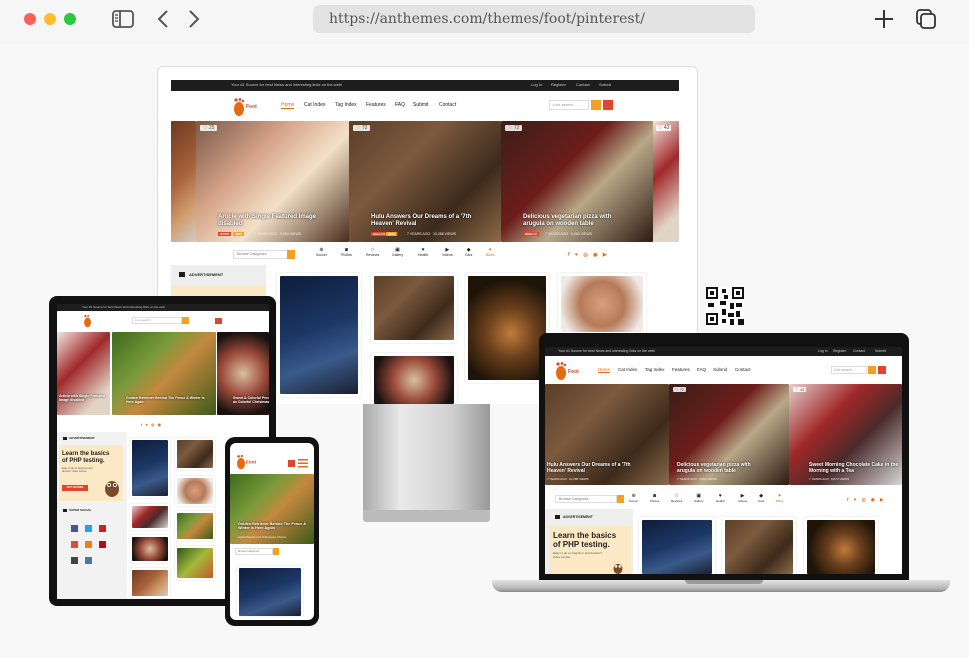 The image size is (969, 658). Describe the element at coordinates (859, 351) in the screenshot. I see `contact-link: Contact` at that location.